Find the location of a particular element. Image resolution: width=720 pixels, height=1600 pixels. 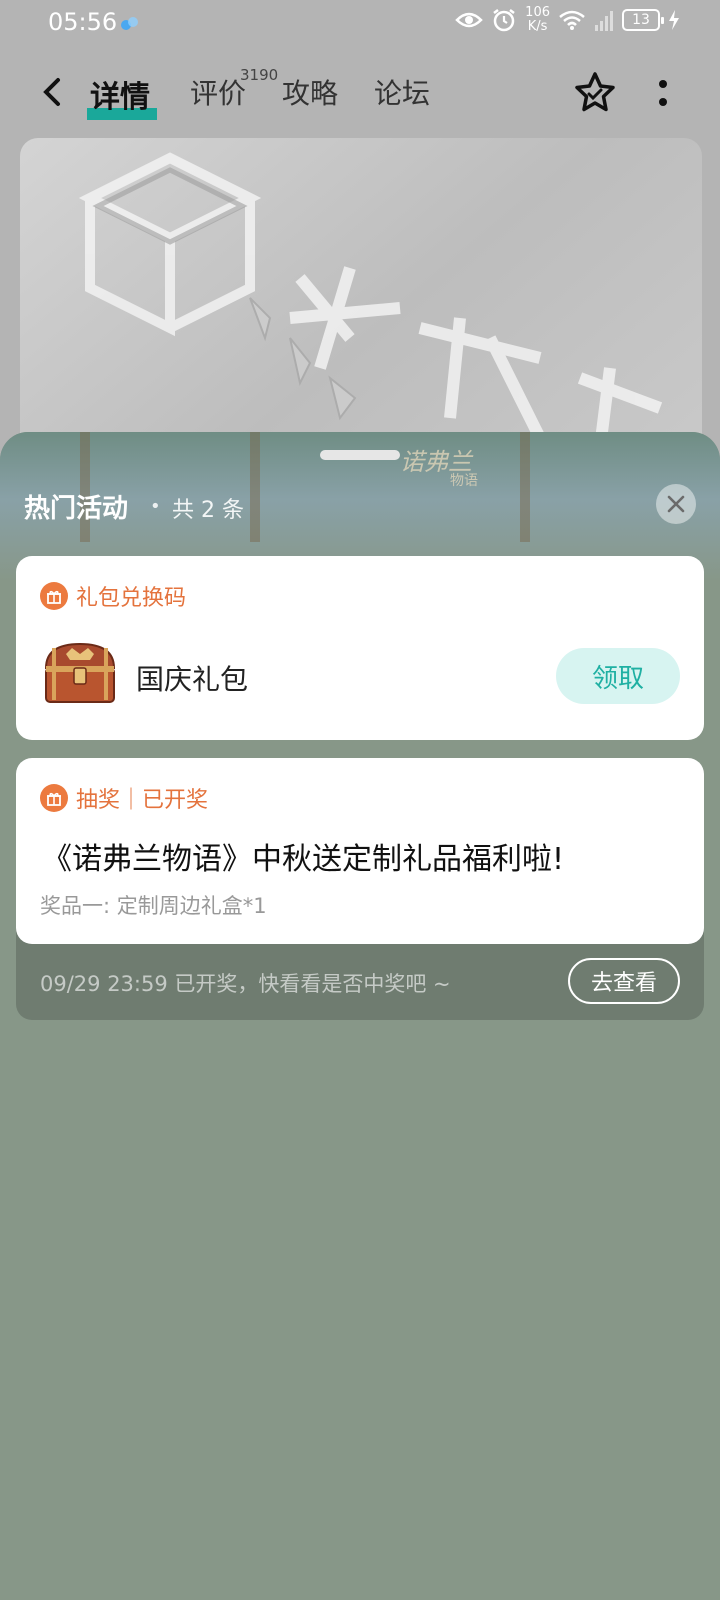

tab-detail-label: 详情 is located at coordinates (120, 97).